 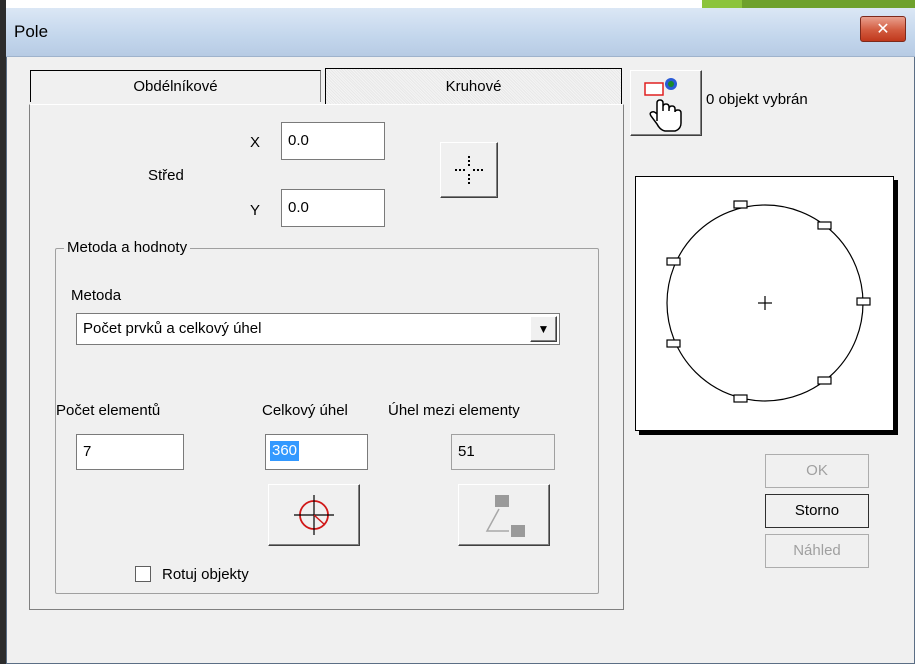 I want to click on pick-center-button, so click(x=469, y=170).